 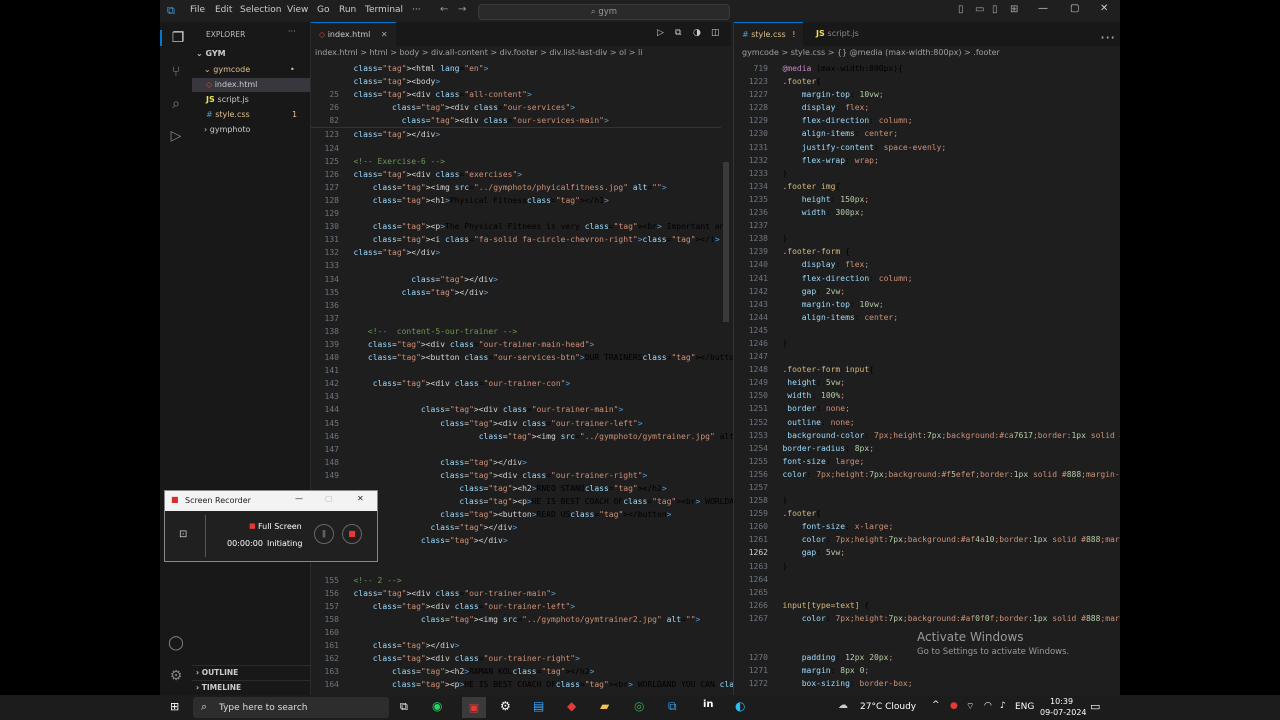 I want to click on code-line: 1230 align-items: center;, so click(x=924, y=133).